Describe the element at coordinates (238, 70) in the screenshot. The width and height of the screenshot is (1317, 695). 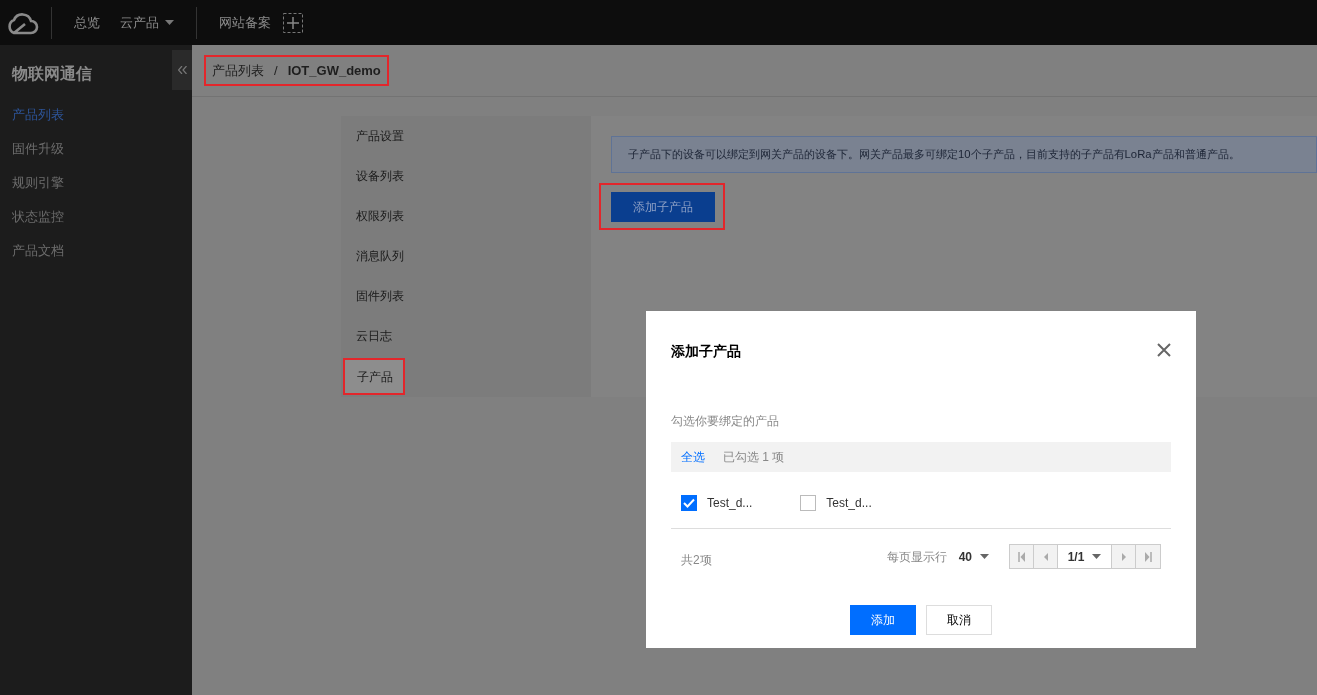
I see `breadcrumb-link: 产品列表` at that location.